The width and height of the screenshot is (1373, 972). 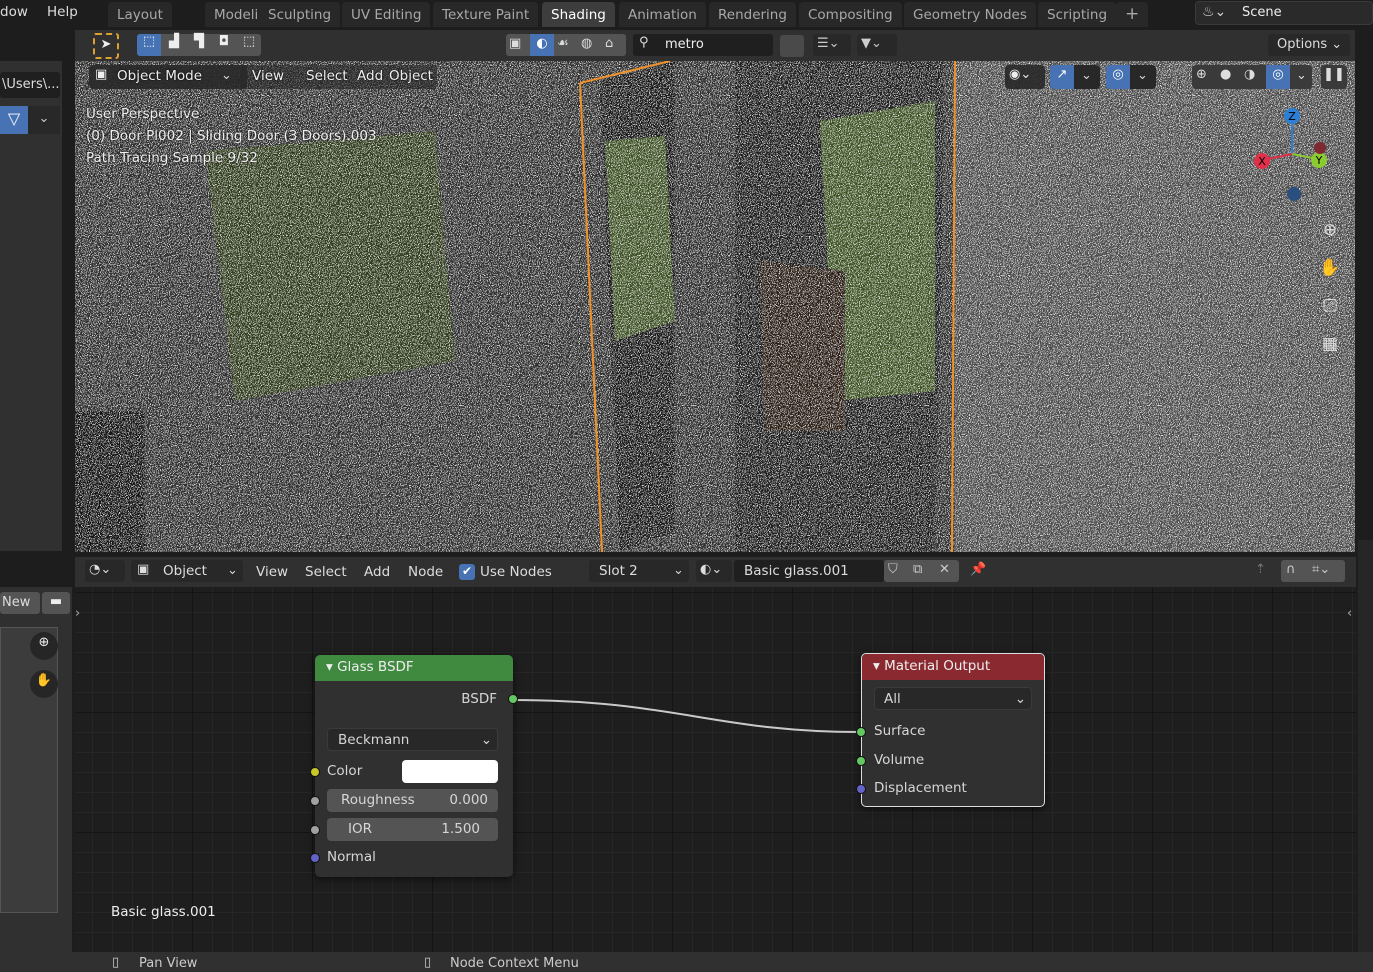 I want to click on use-nodes-label: Use Nodes, so click(x=516, y=572).